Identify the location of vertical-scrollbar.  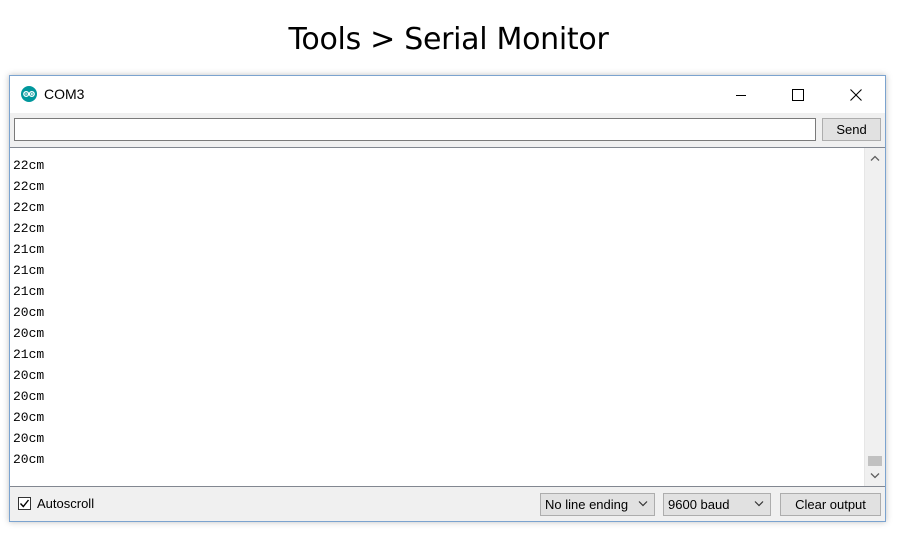
(874, 317).